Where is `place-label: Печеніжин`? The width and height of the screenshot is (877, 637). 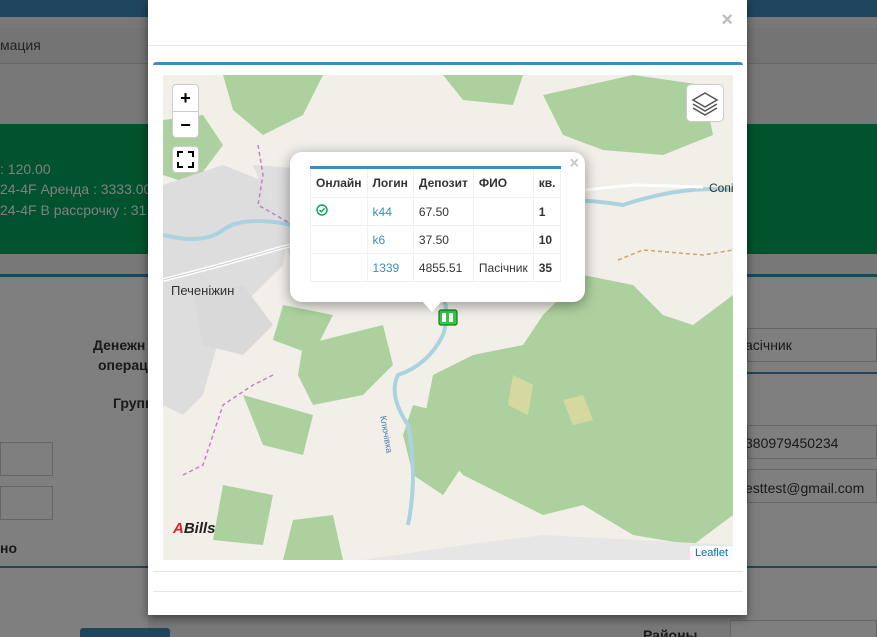 place-label: Печеніжин is located at coordinates (203, 290).